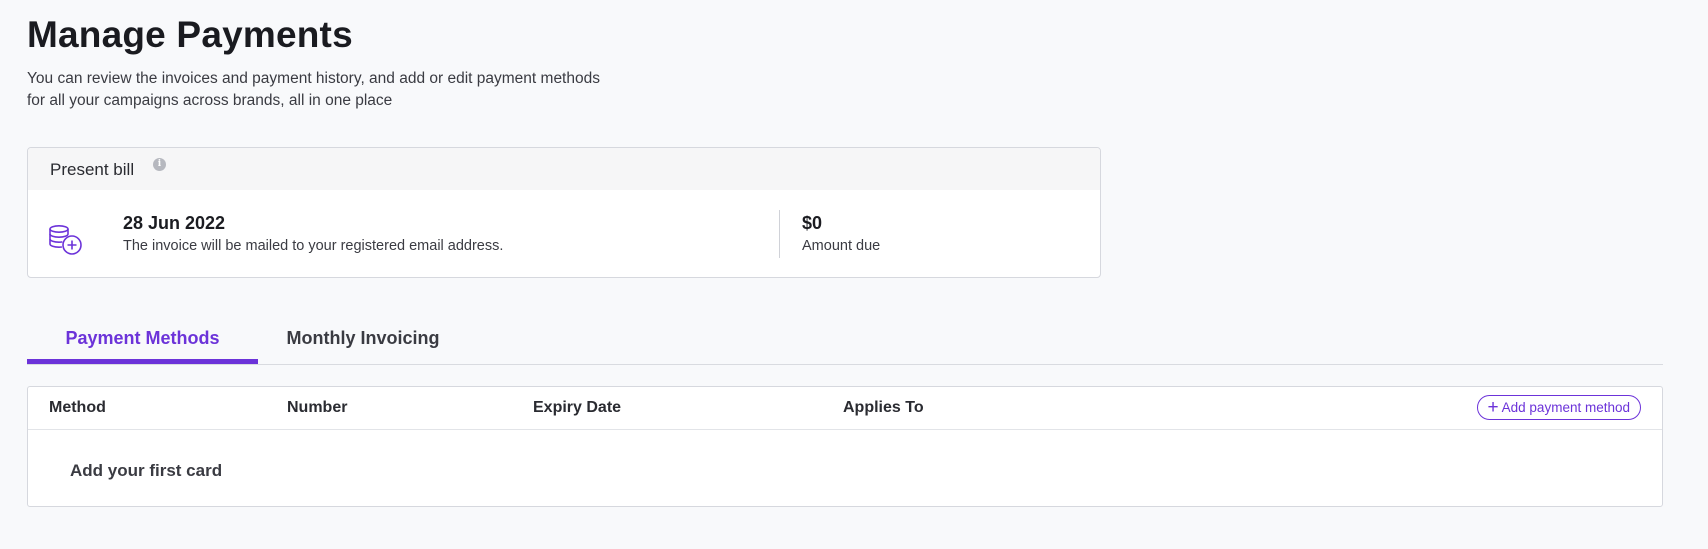 The image size is (1708, 549). Describe the element at coordinates (317, 407) in the screenshot. I see `column-header-number: Number` at that location.